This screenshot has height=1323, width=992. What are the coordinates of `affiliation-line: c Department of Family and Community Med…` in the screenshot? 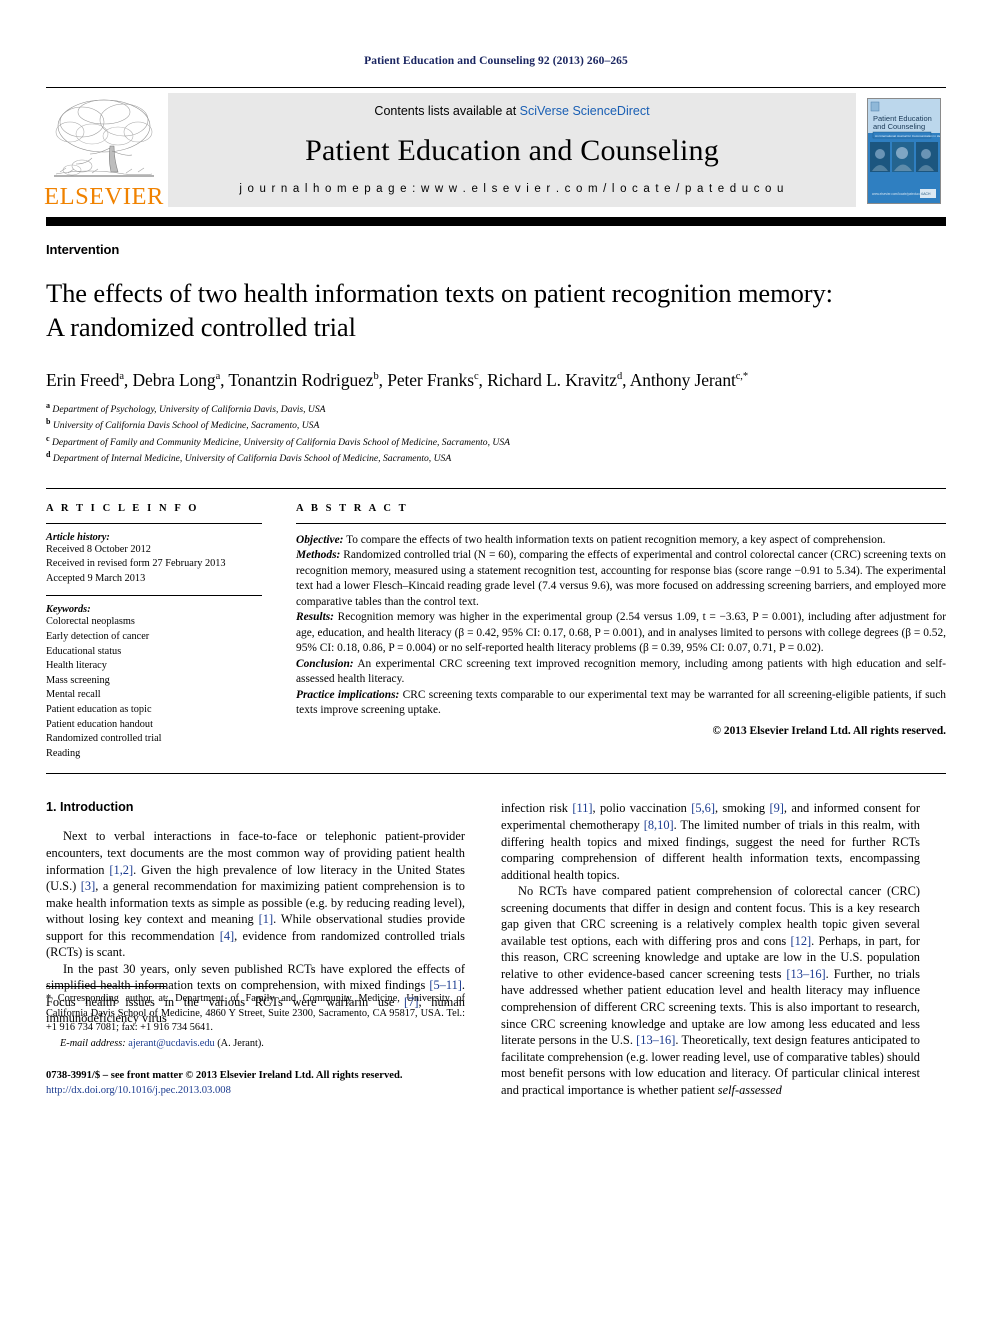 It's located at (278, 440).